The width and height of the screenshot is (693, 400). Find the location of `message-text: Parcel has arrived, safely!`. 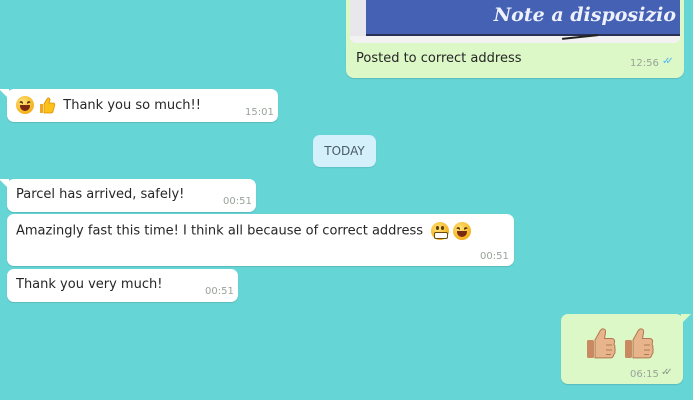

message-text: Parcel has arrived, safely! is located at coordinates (100, 194).